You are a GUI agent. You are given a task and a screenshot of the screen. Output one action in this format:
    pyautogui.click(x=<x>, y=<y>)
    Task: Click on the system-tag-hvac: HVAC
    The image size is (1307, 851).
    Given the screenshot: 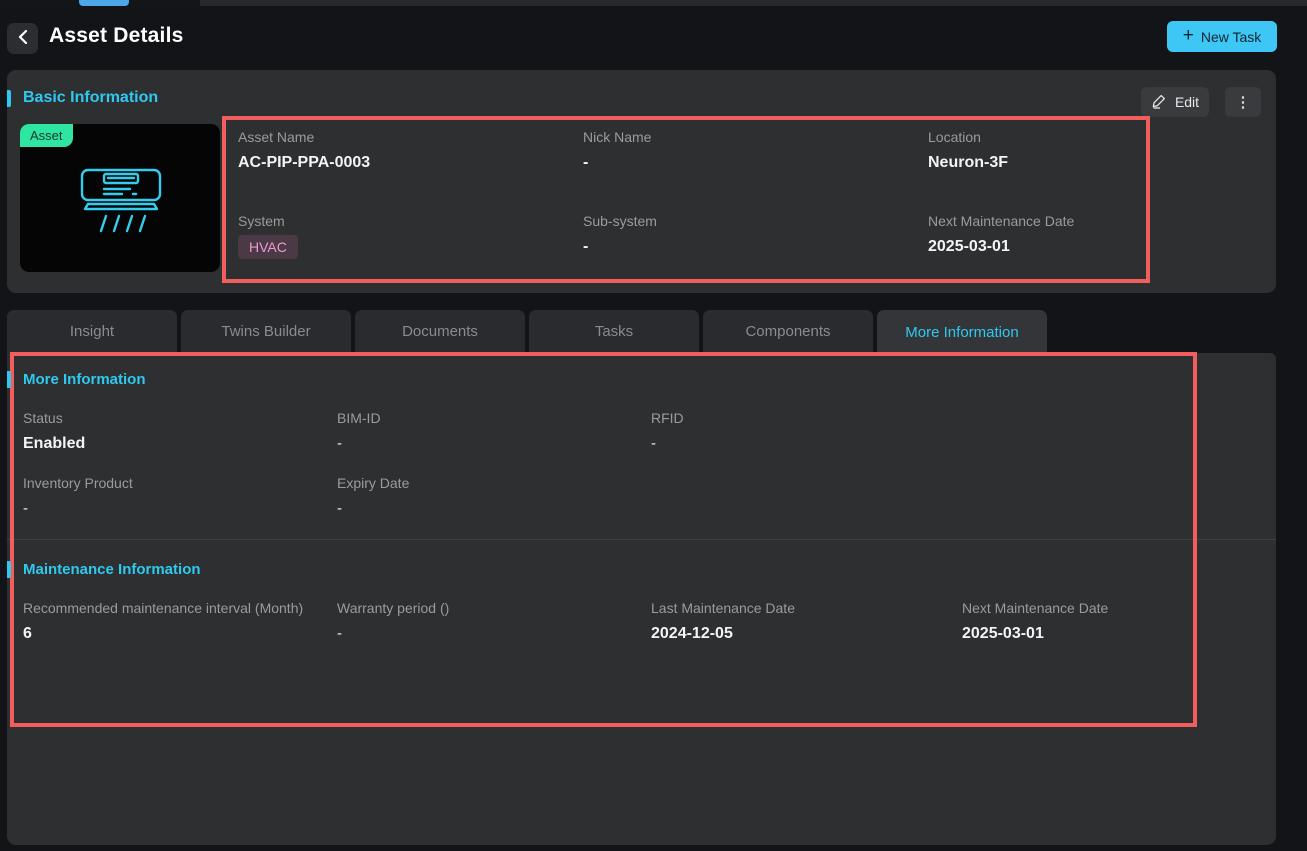 What is the action you would take?
    pyautogui.click(x=268, y=247)
    